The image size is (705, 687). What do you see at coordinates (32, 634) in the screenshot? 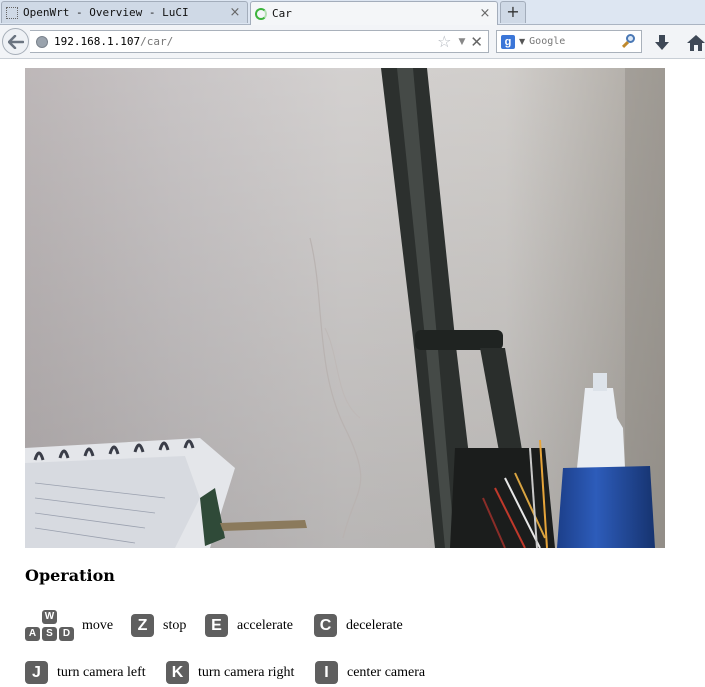
I see `key-a: A` at bounding box center [32, 634].